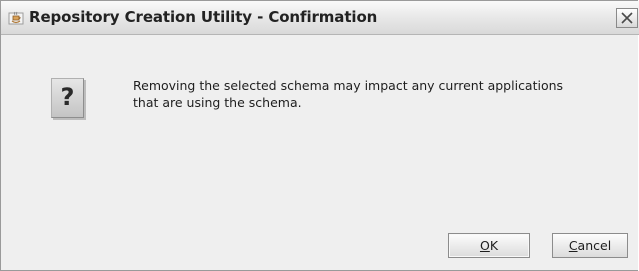  I want to click on ok-mnemonic: O, so click(484, 245).